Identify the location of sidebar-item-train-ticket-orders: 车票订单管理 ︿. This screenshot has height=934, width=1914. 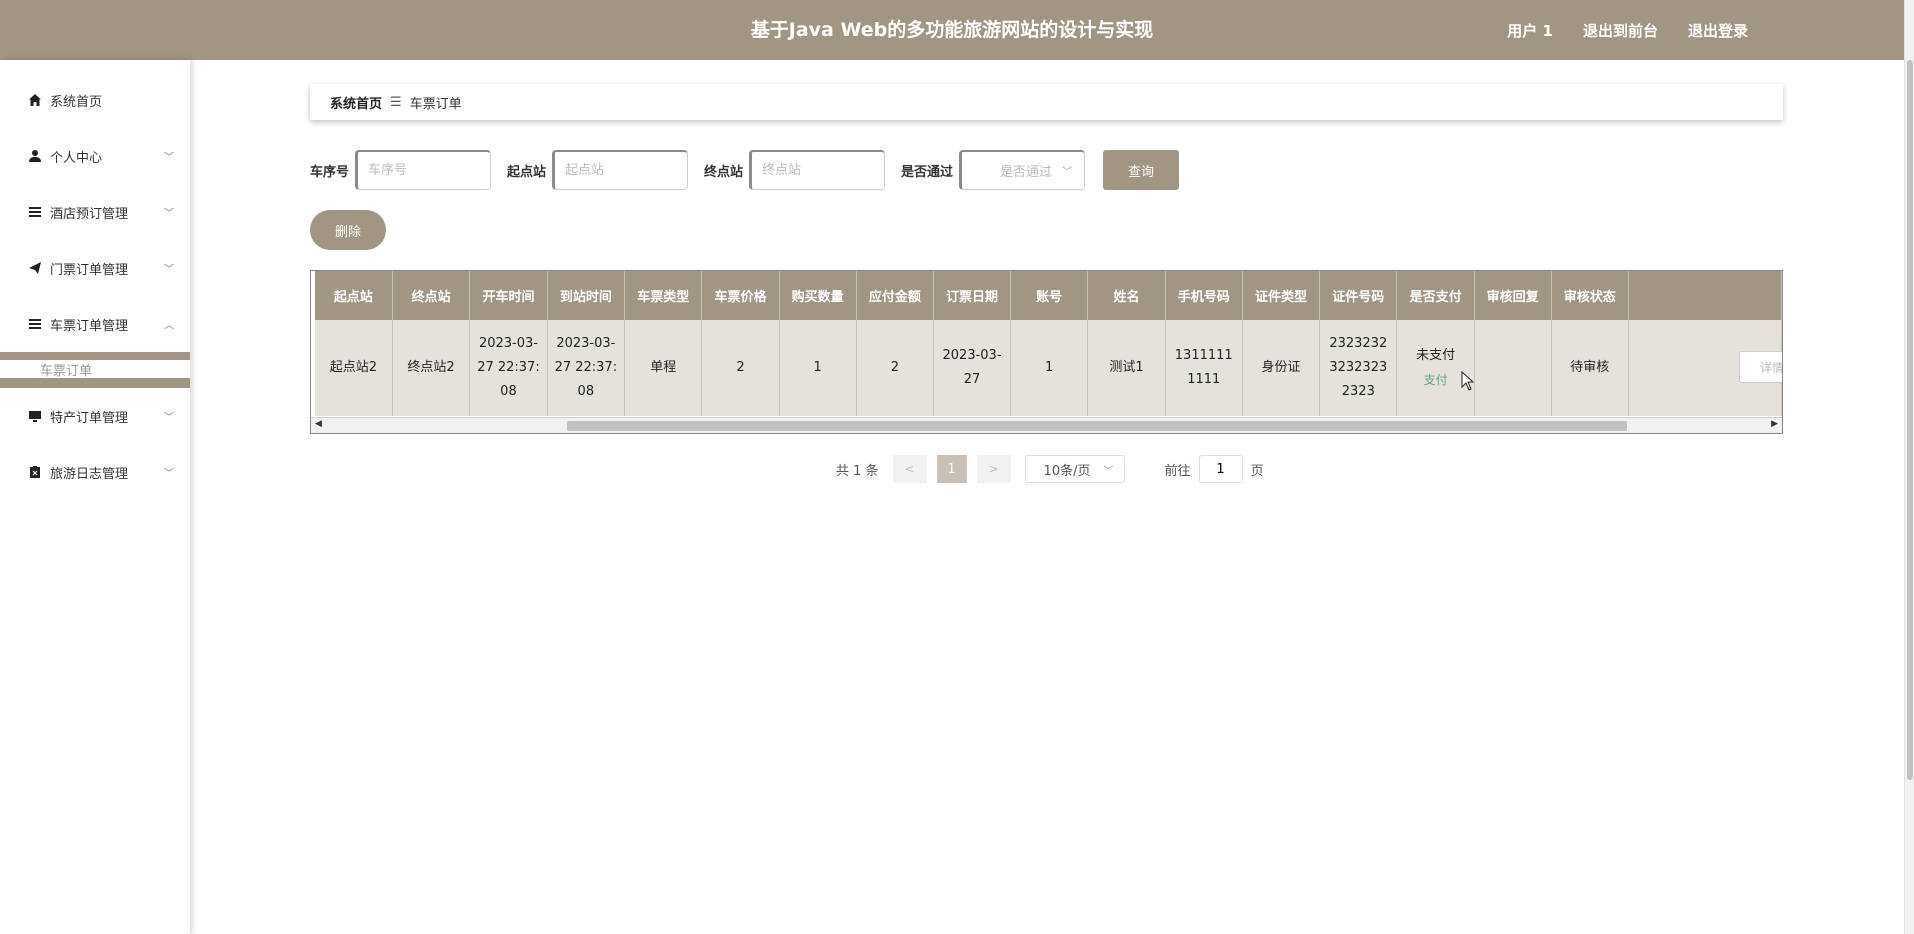
(95, 324).